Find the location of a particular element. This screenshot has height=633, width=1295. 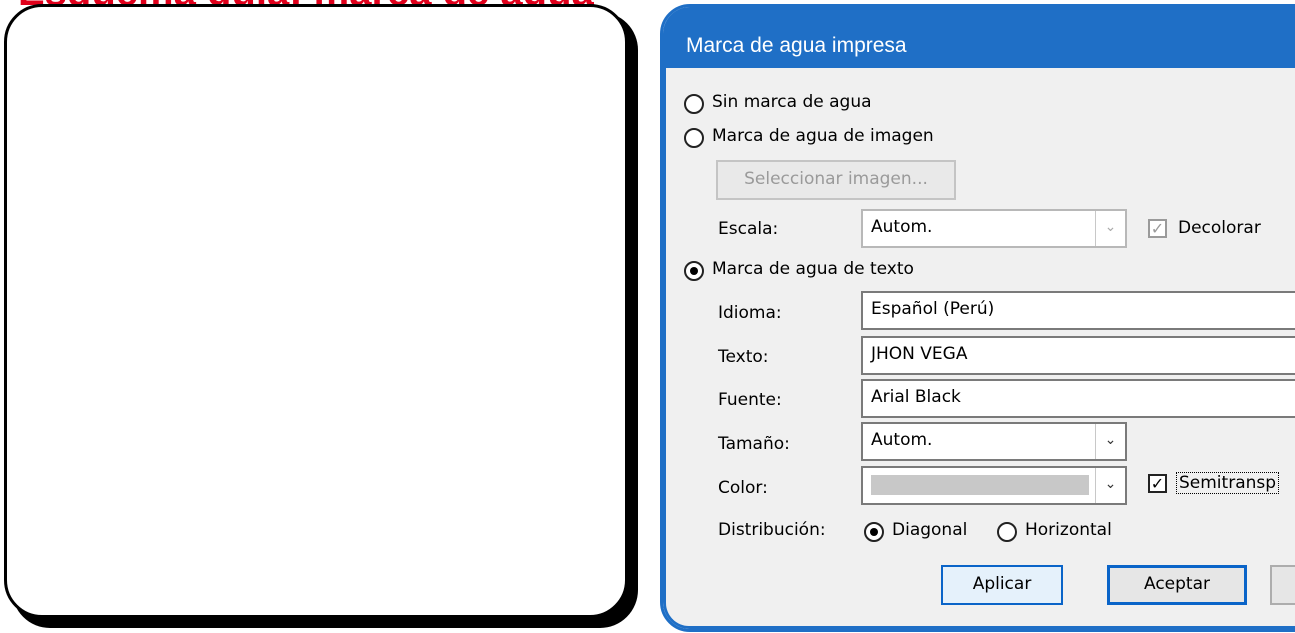

font-select: Arial Black is located at coordinates (1078, 398).